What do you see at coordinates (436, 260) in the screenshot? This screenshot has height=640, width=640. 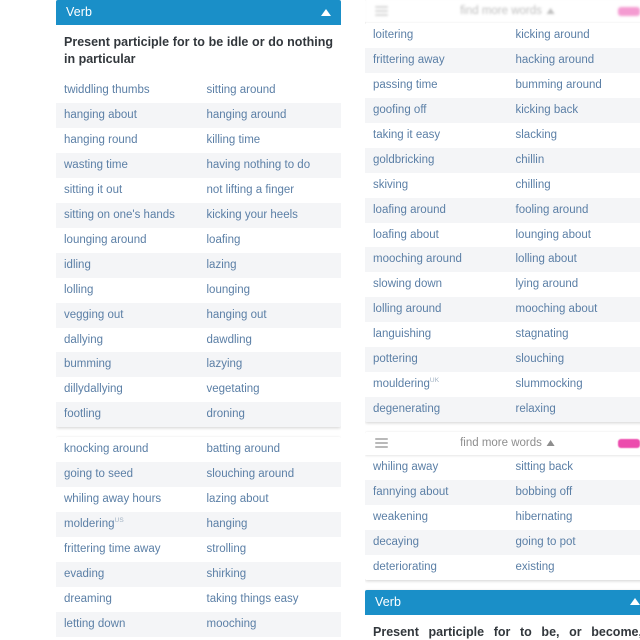 I see `synonym-cell: mooching around` at bounding box center [436, 260].